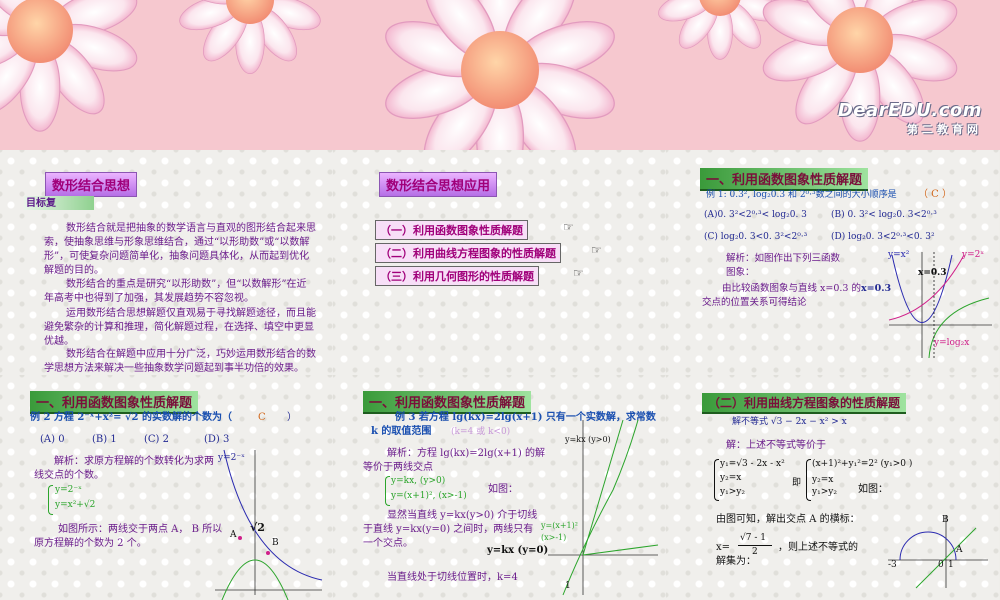 The height and width of the screenshot is (600, 1000). I want to click on slide1-title: 数形结合思想, so click(91, 184).